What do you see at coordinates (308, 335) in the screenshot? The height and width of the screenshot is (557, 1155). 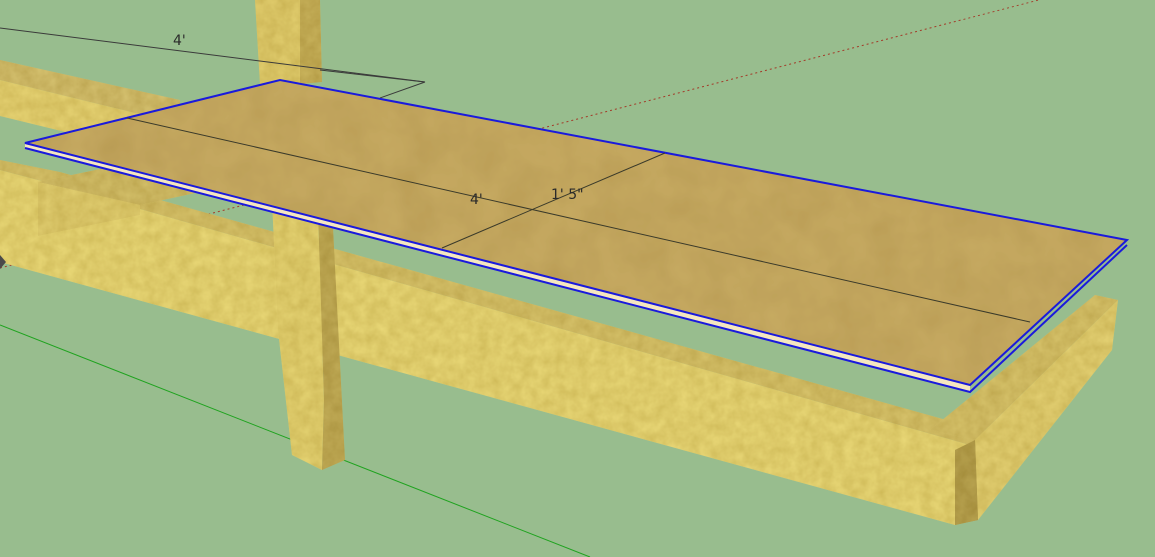 I see `front-post` at bounding box center [308, 335].